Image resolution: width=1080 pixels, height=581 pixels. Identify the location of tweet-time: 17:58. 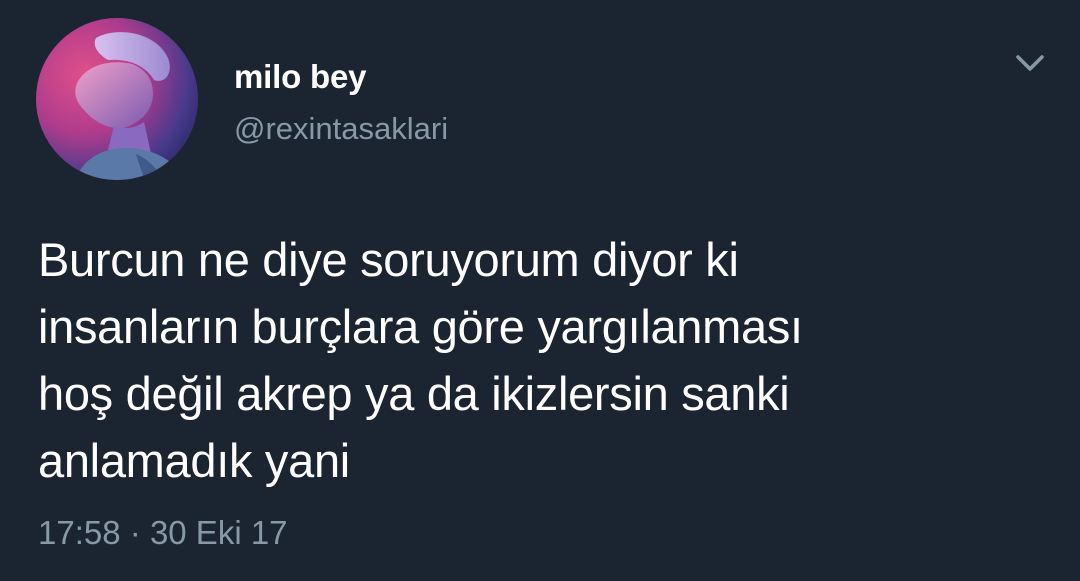
(79, 532).